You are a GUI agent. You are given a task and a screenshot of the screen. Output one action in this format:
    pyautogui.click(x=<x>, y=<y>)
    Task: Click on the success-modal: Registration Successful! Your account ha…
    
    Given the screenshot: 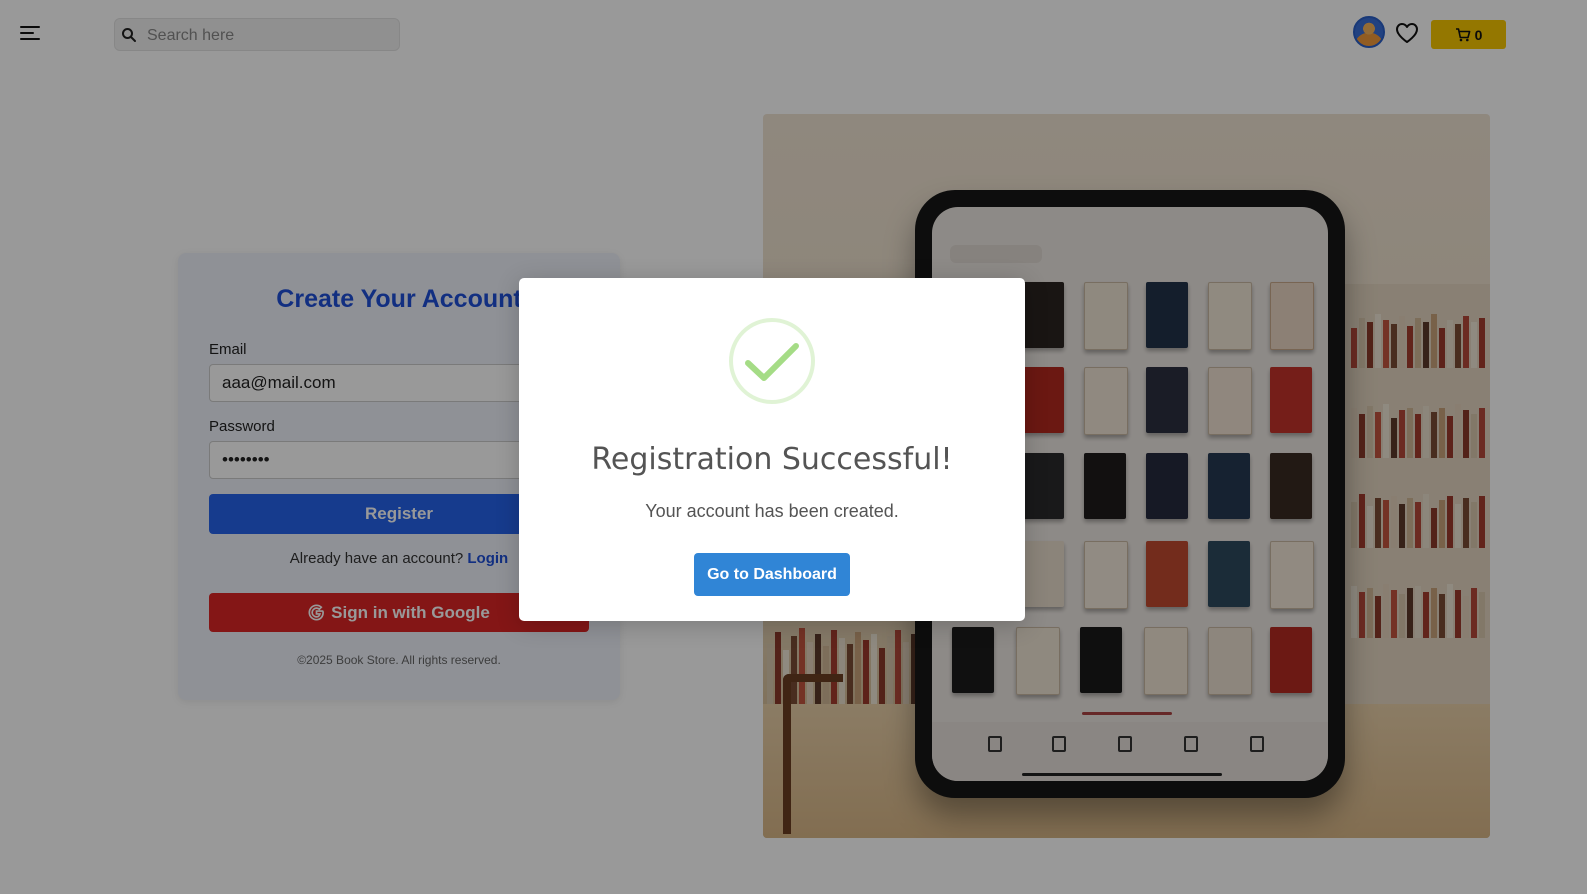 What is the action you would take?
    pyautogui.click(x=772, y=449)
    